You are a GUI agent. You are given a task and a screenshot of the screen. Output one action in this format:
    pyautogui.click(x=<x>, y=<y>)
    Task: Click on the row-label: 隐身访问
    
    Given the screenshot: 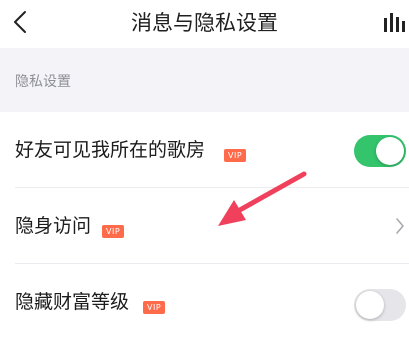 What is the action you would take?
    pyautogui.click(x=53, y=226)
    